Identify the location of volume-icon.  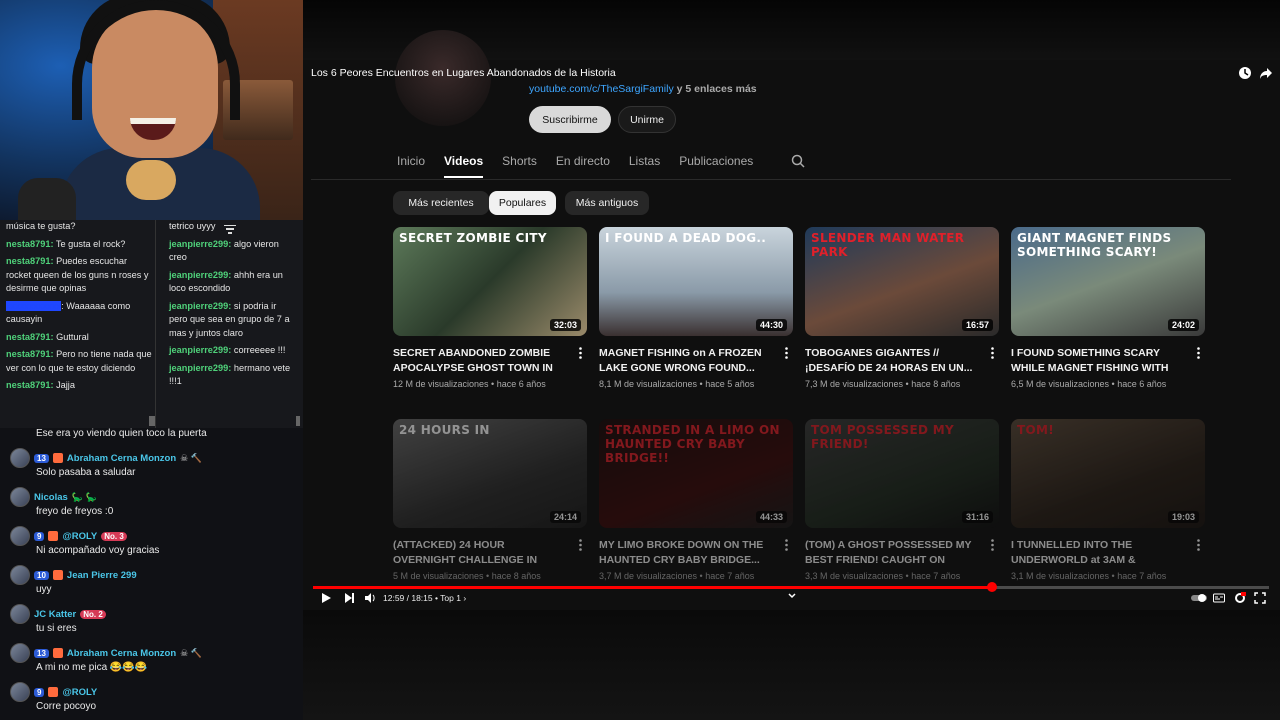
(370, 598).